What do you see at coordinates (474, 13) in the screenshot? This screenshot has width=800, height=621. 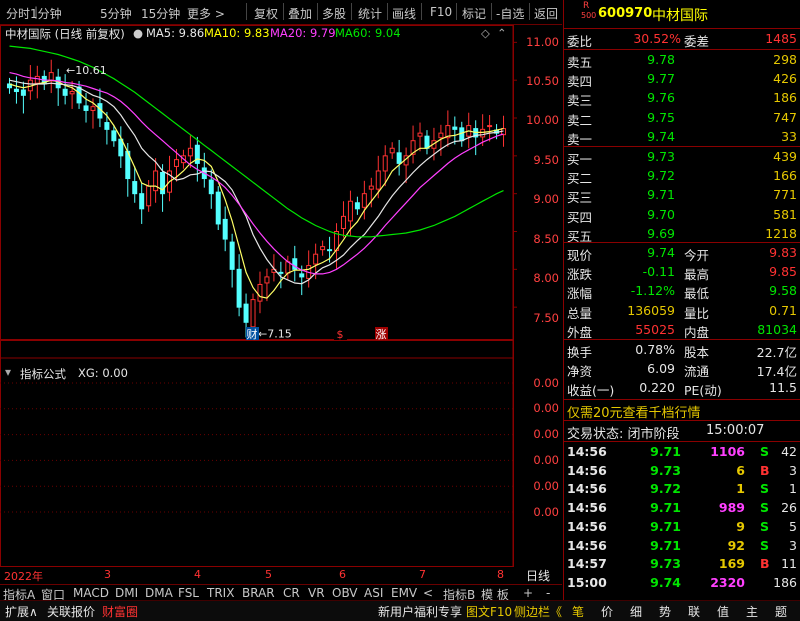 I see `mark-button: 标记` at bounding box center [474, 13].